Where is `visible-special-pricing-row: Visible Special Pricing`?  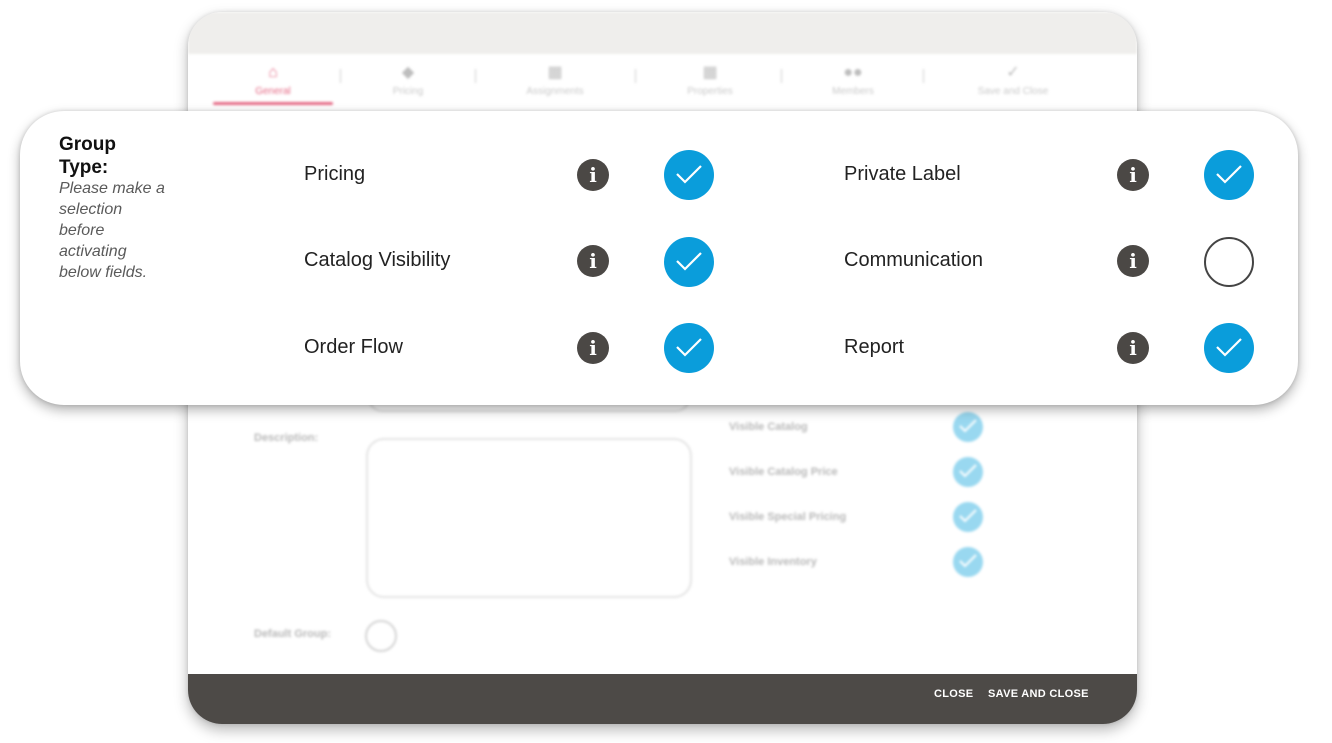
visible-special-pricing-row: Visible Special Pricing is located at coordinates (864, 519).